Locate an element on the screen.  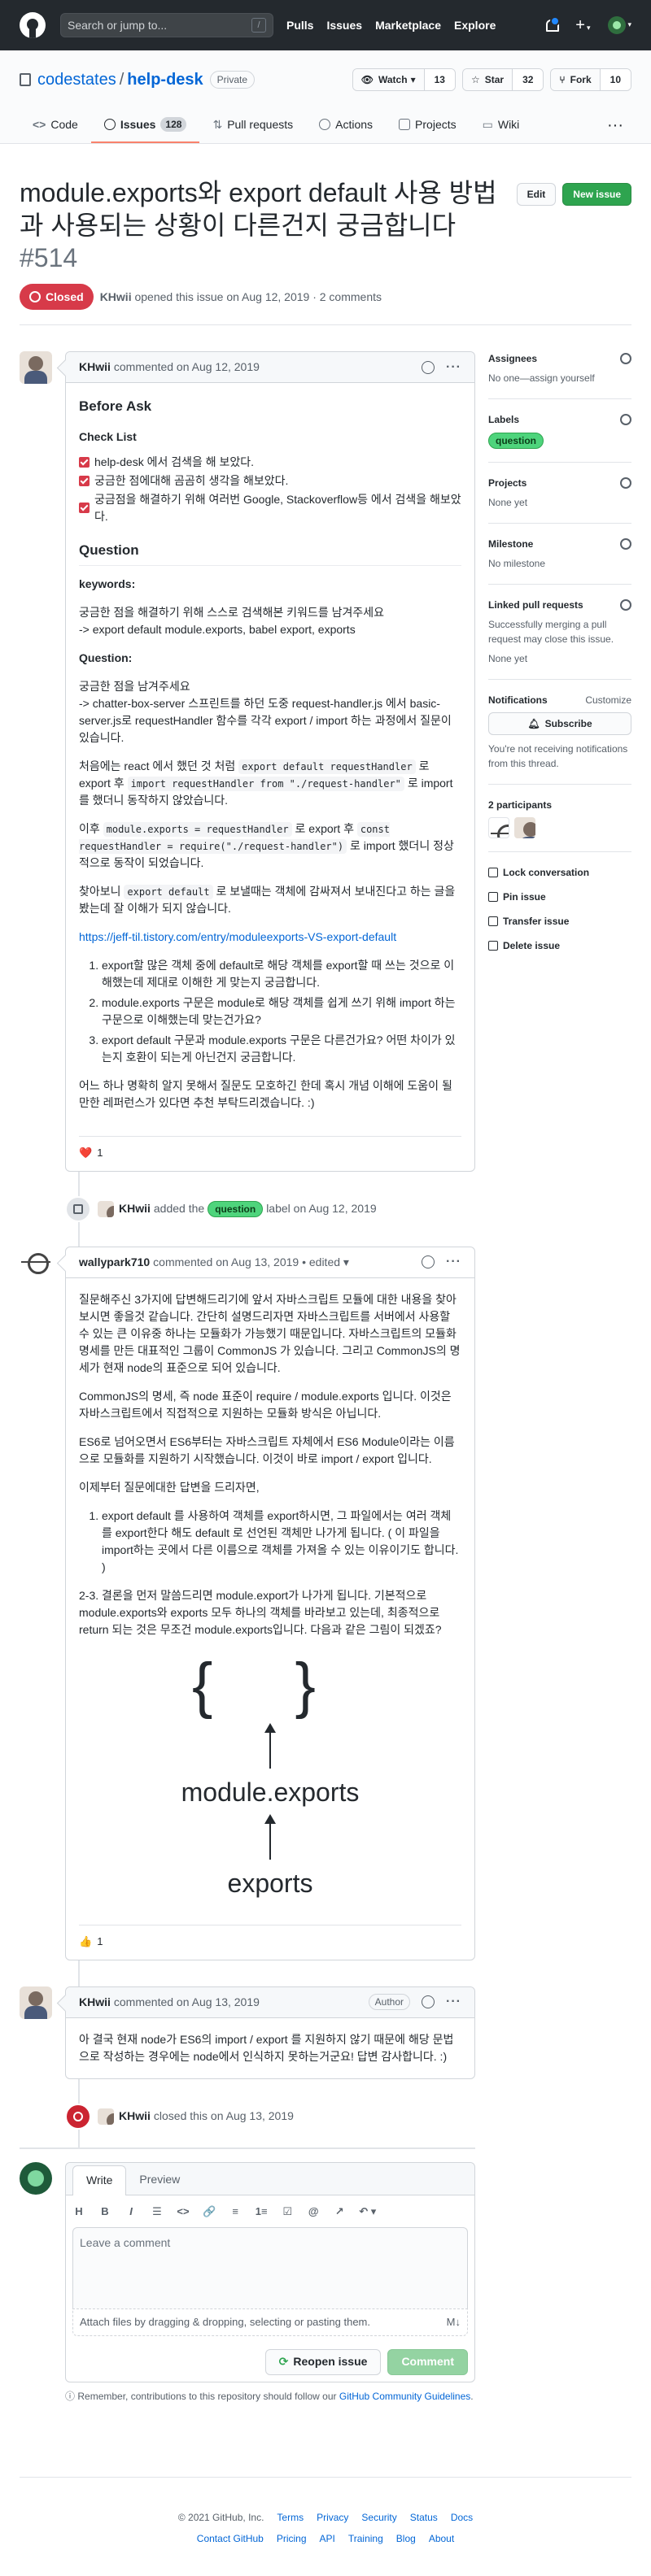
tab-pull-requests: ⇅ Pull requests is located at coordinates (252, 125).